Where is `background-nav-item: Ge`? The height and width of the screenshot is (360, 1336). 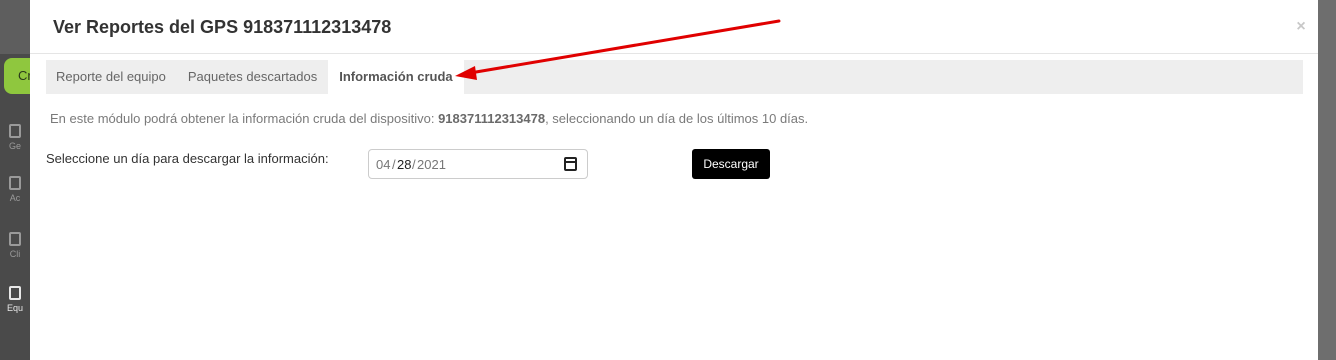
background-nav-item: Ge is located at coordinates (15, 142).